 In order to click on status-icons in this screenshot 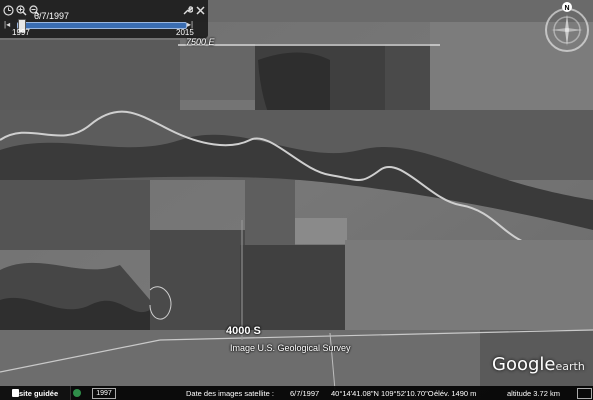, I will do `click(77, 393)`.